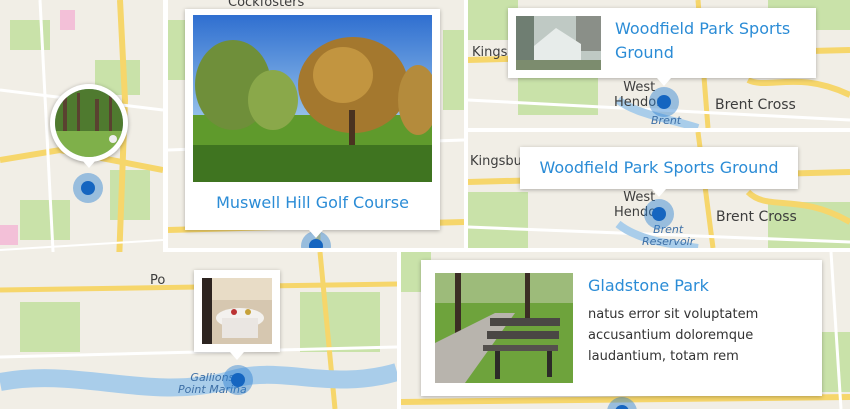 This screenshot has width=850, height=409. I want to click on map-label-brent-reservoir: Brent Reservoir, so click(668, 235).